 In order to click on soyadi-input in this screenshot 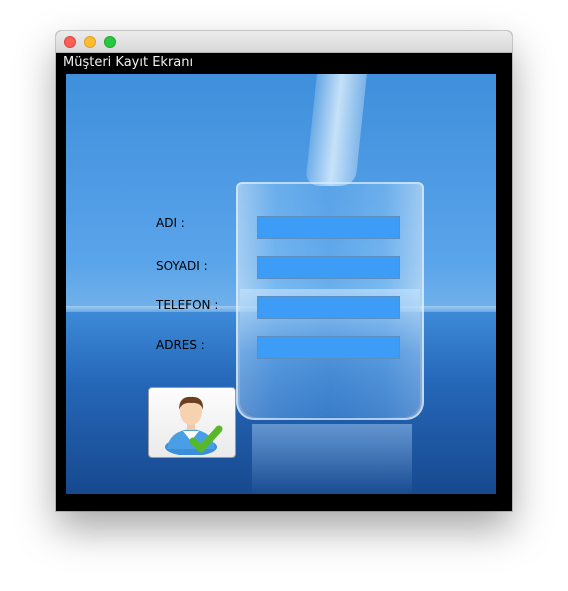, I will do `click(328, 267)`.